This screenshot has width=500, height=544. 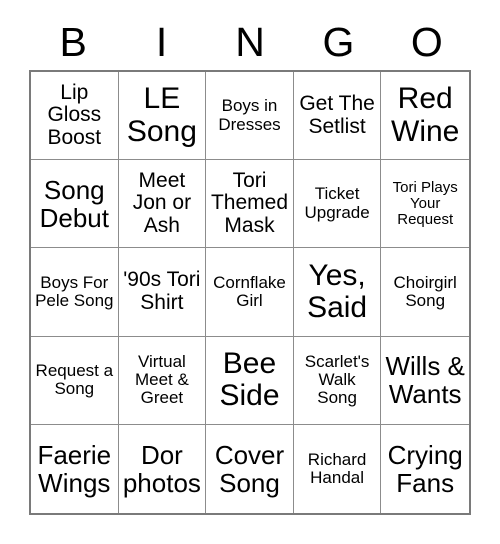 I want to click on bingo-square-label: Choirgirl Song, so click(x=425, y=291).